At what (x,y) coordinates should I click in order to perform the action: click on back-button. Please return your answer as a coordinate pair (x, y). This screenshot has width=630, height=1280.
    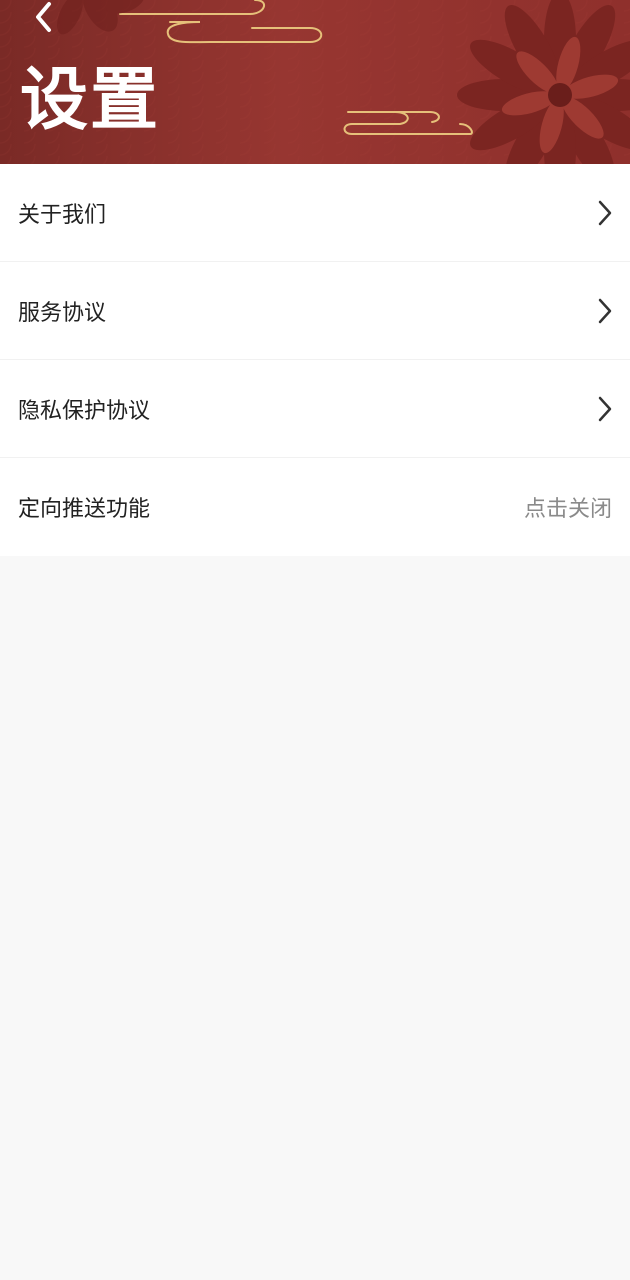
    Looking at the image, I should click on (44, 17).